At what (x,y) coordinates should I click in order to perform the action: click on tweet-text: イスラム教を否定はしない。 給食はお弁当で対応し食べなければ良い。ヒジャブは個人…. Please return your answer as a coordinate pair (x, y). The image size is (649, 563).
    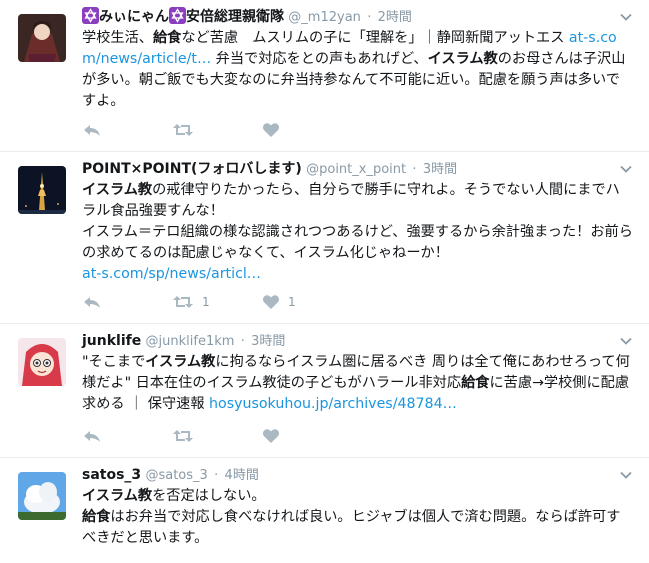
    Looking at the image, I should click on (357, 517).